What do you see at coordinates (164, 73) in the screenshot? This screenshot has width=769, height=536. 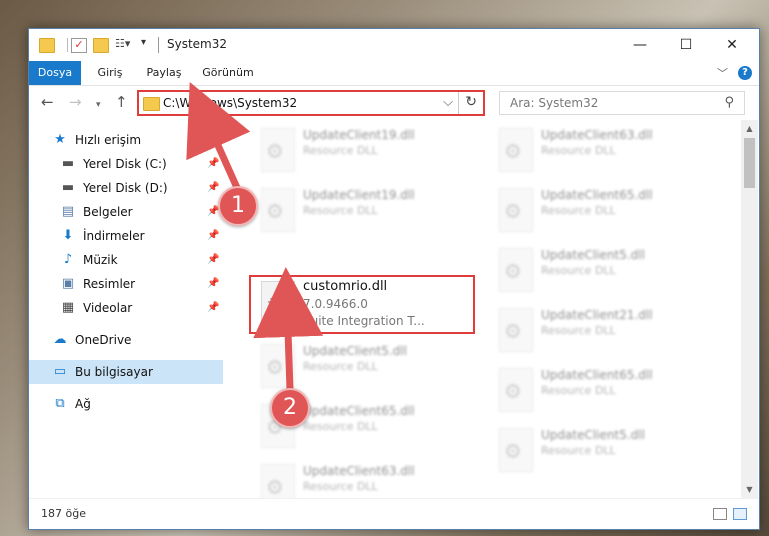 I see `tab-paylas: Paylaş` at bounding box center [164, 73].